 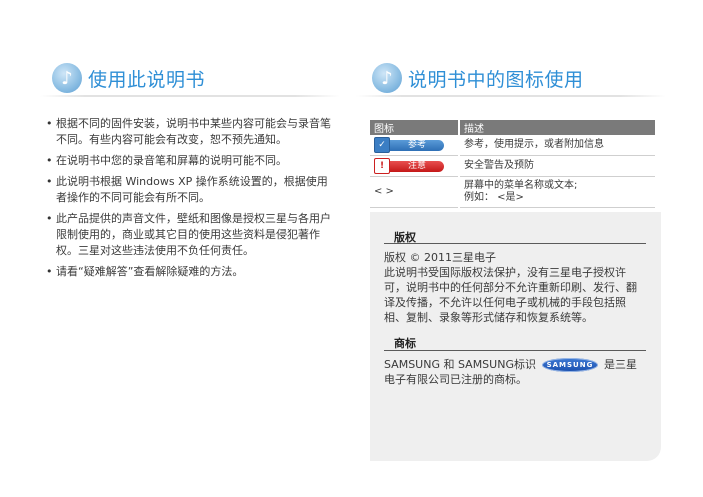 I want to click on reference-description: 参考，使用提示，或者附加信息, so click(x=557, y=145).